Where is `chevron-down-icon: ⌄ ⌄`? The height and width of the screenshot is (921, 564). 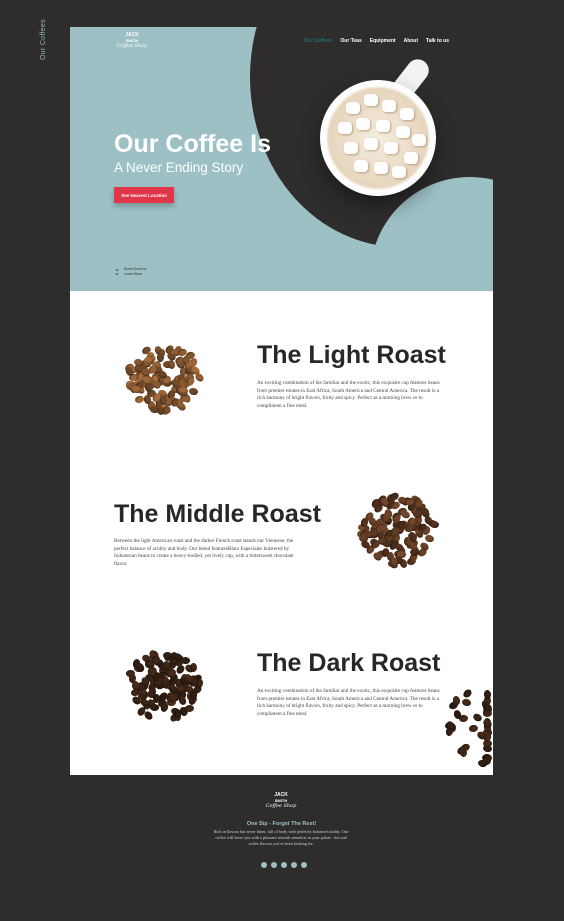 chevron-down-icon: ⌄ ⌄ is located at coordinates (117, 271).